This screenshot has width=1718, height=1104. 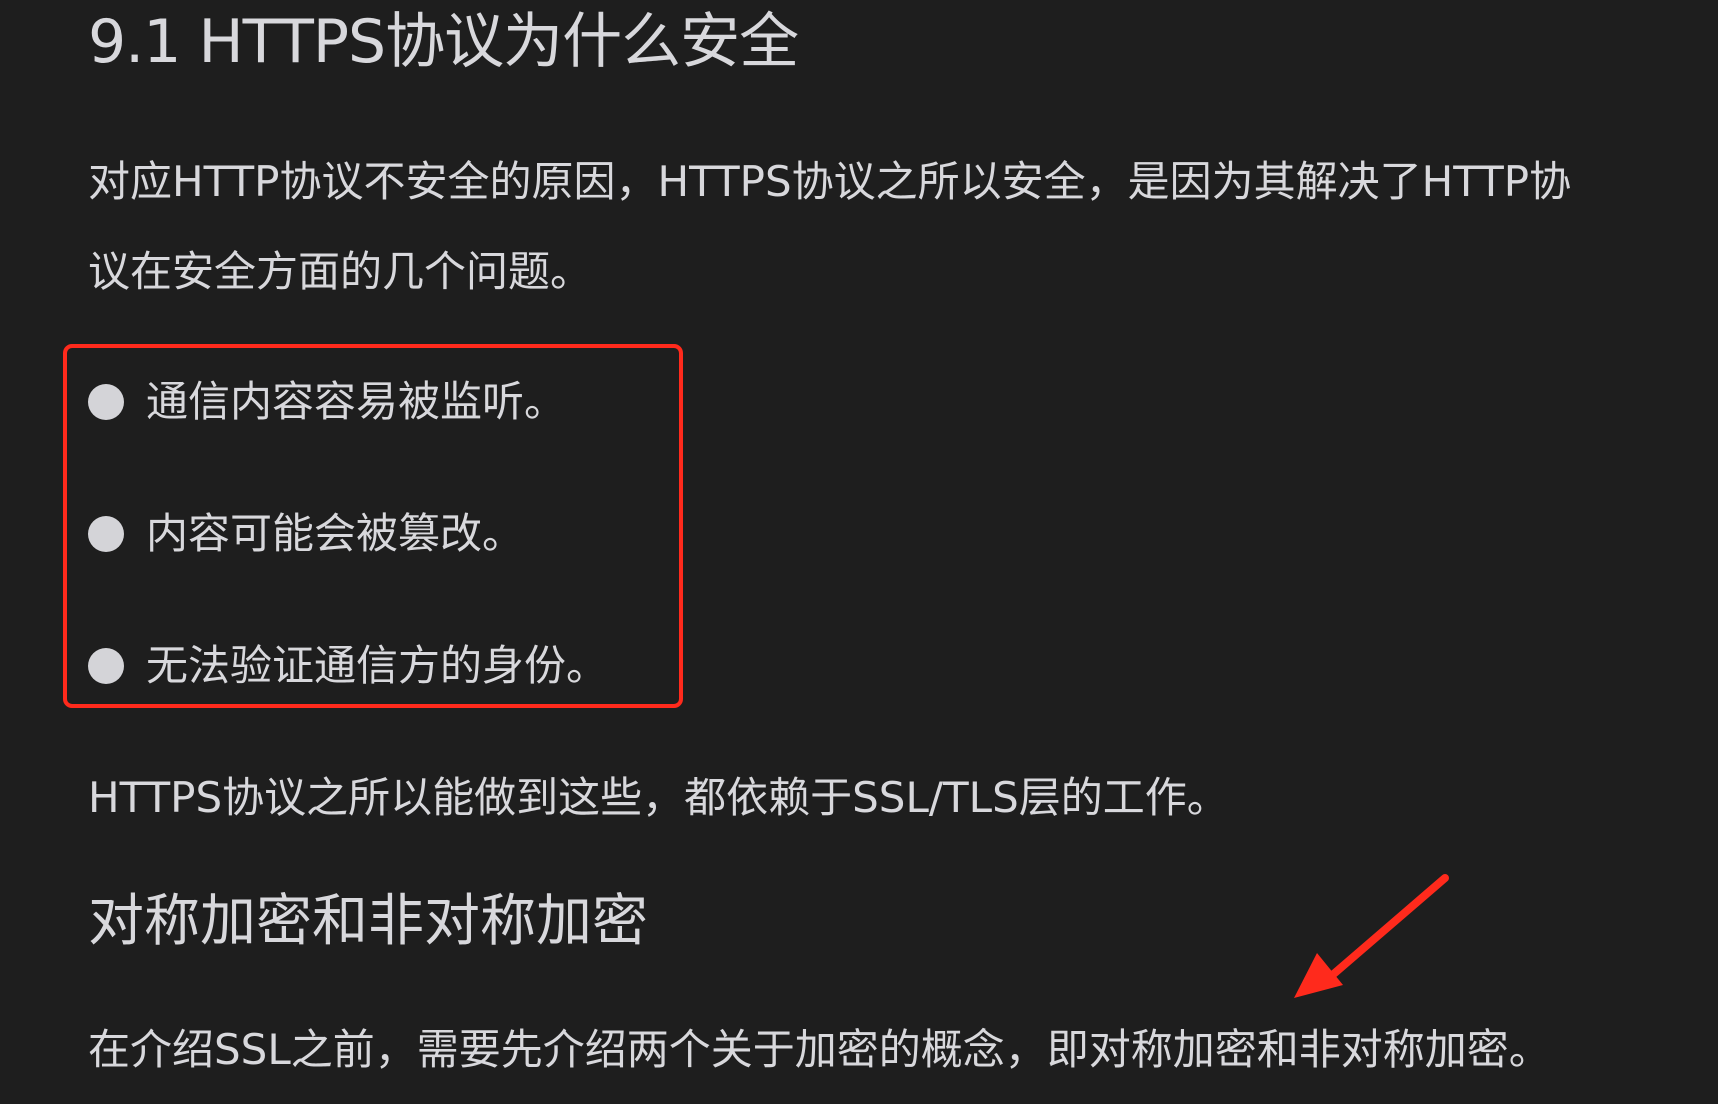 I want to click on intro-line-1: 对应HTTP协议不安全的原因，HTTPS协议之所以安全，是因为其解决了HTTP协, so click(x=830, y=181).